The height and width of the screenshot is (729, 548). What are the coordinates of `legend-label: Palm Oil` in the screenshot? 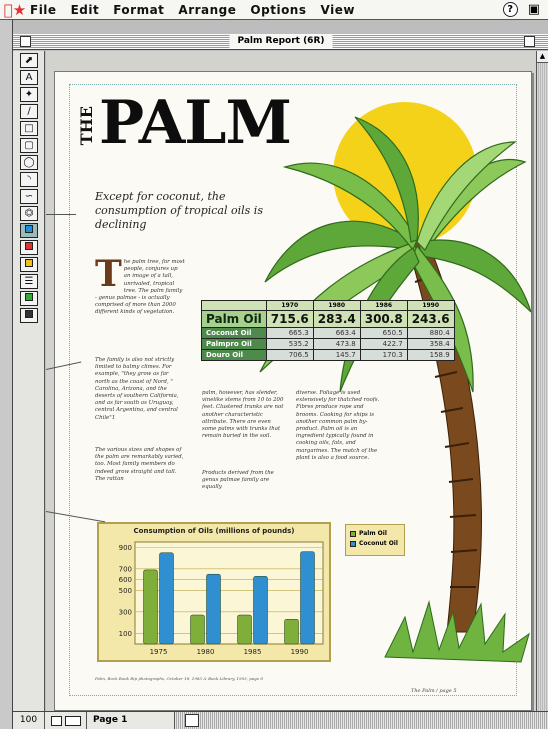 It's located at (373, 533).